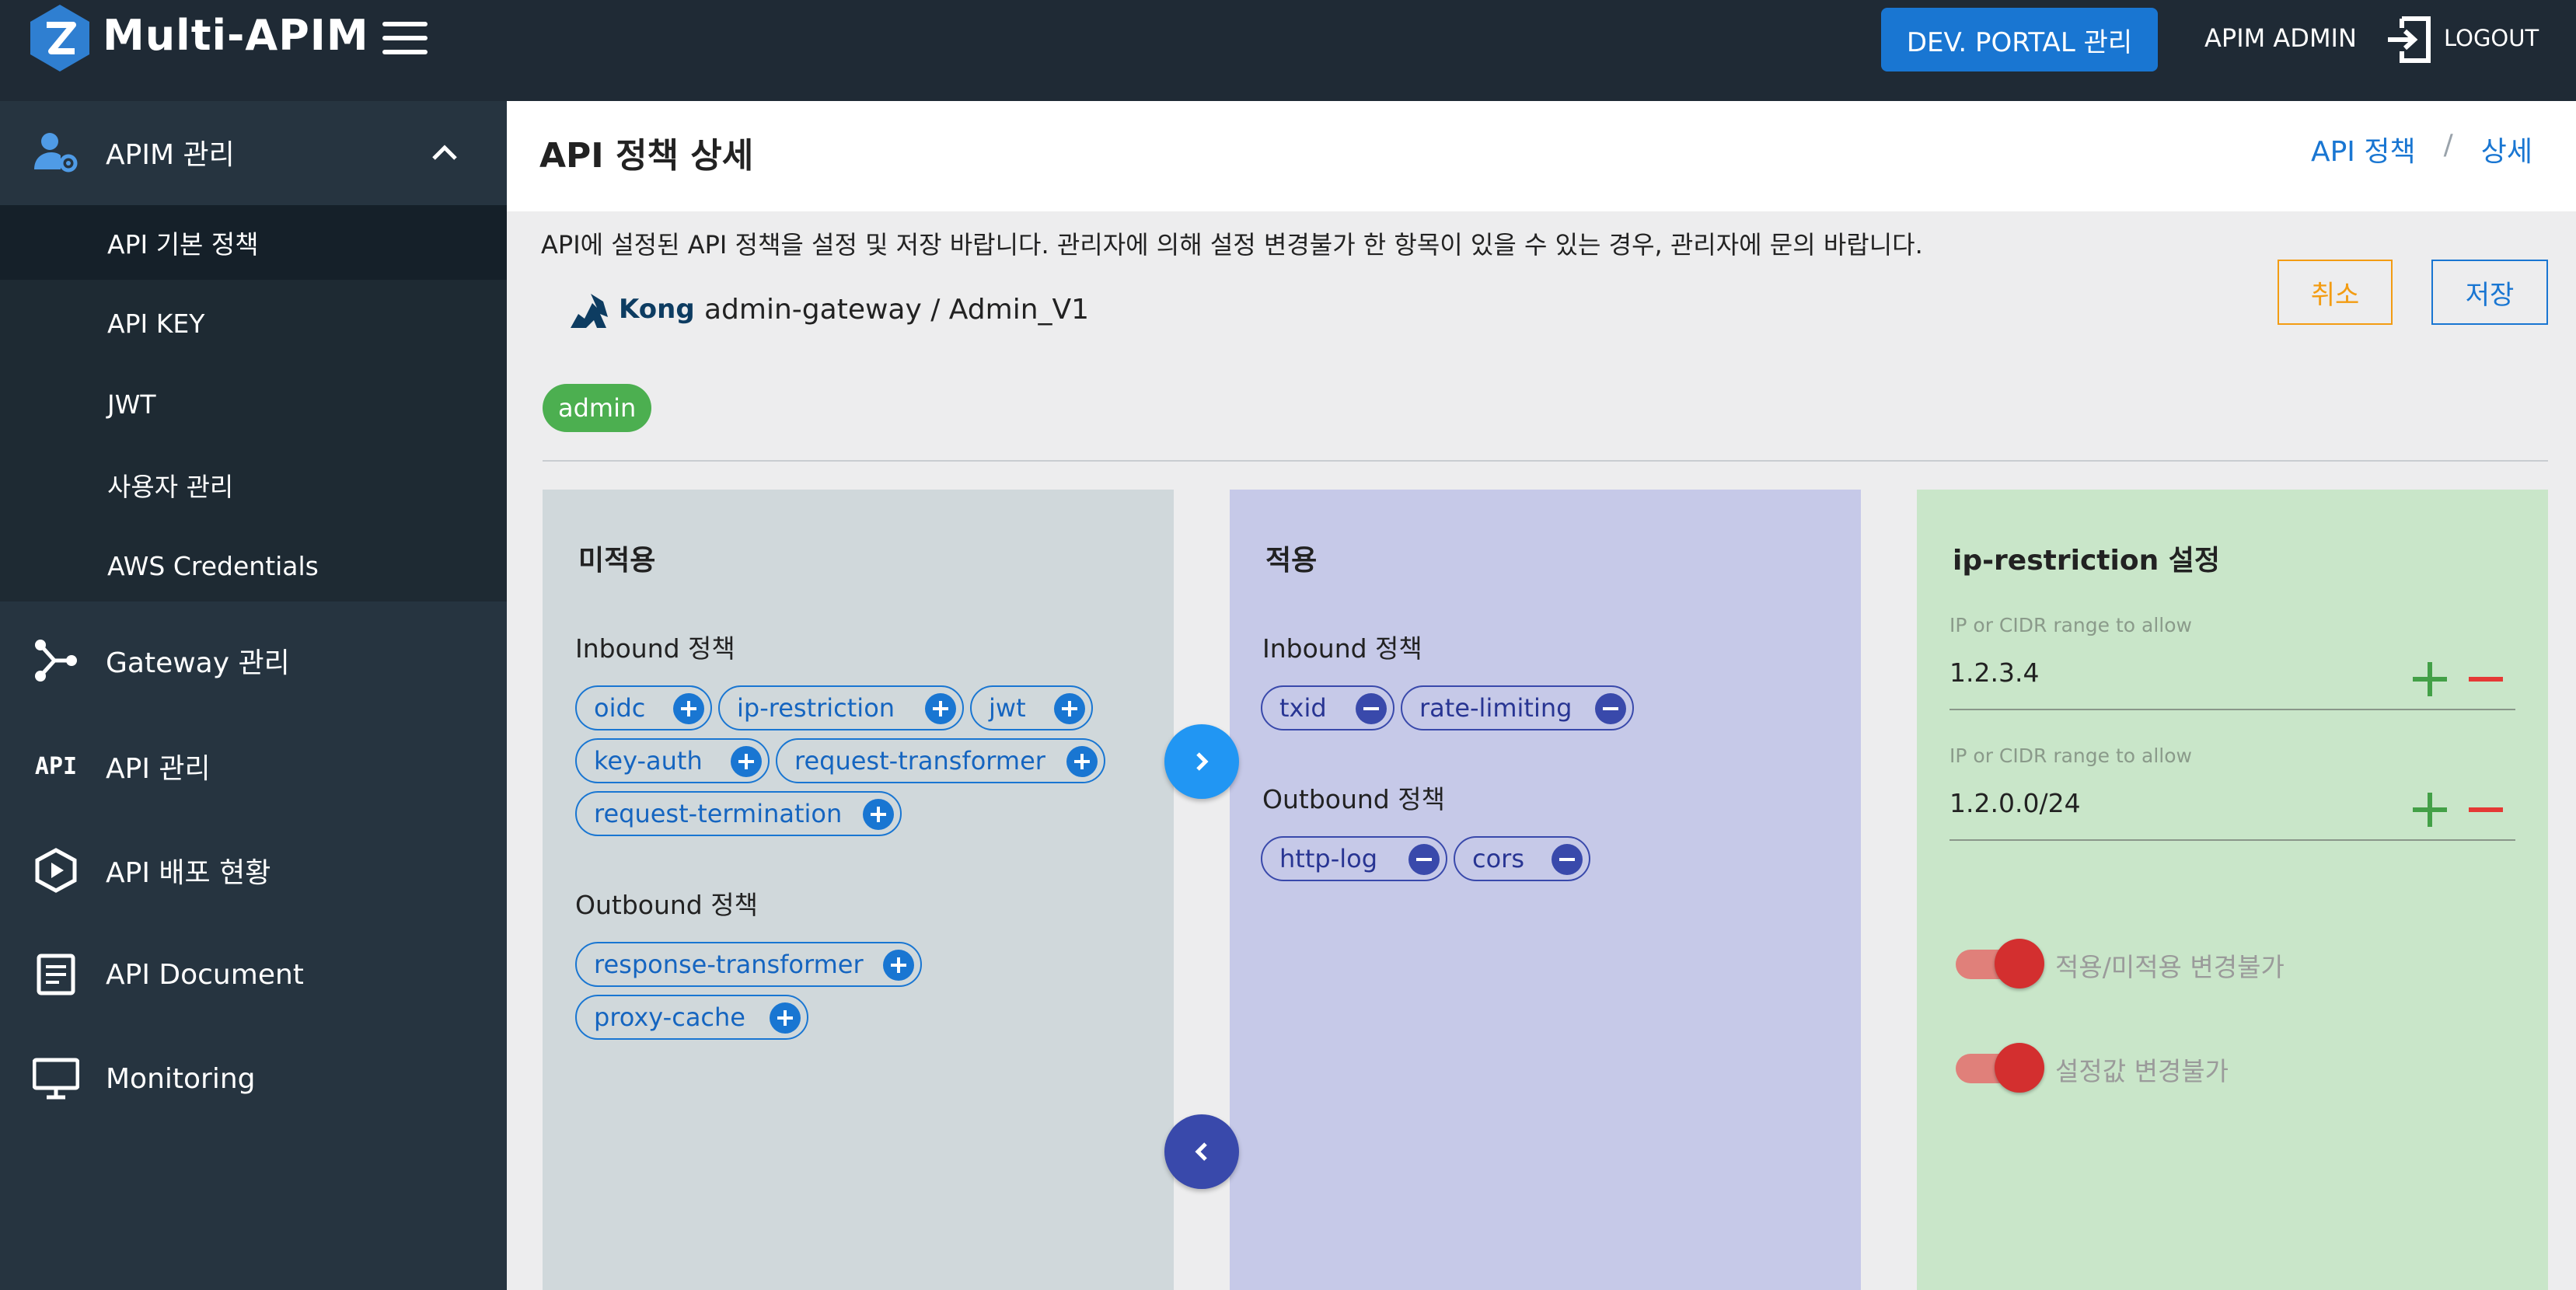 This screenshot has width=2576, height=1290. What do you see at coordinates (657, 309) in the screenshot?
I see `kong-brand: Kong` at bounding box center [657, 309].